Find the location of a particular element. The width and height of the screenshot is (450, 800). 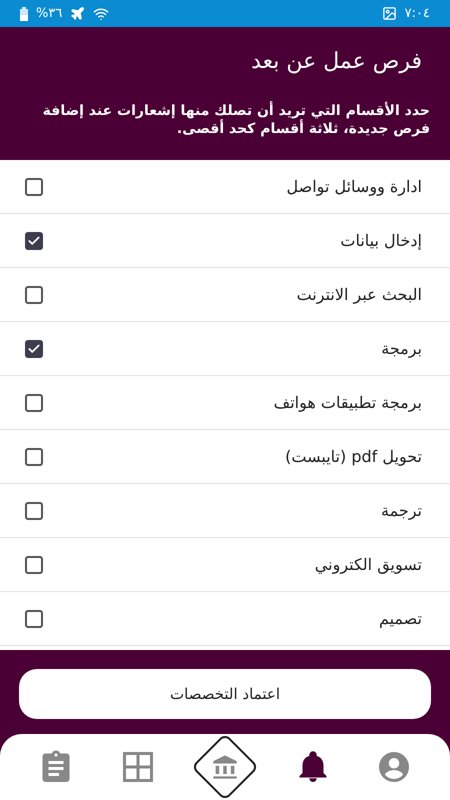

category-label: البحث عبر الانترنت is located at coordinates (359, 295).